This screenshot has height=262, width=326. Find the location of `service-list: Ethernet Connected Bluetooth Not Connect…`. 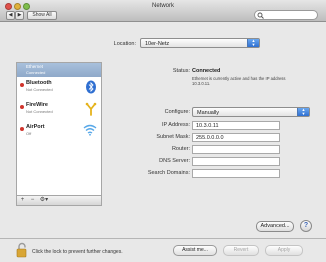

service-list: Ethernet Connected Bluetooth Not Connect… is located at coordinates (59, 129).